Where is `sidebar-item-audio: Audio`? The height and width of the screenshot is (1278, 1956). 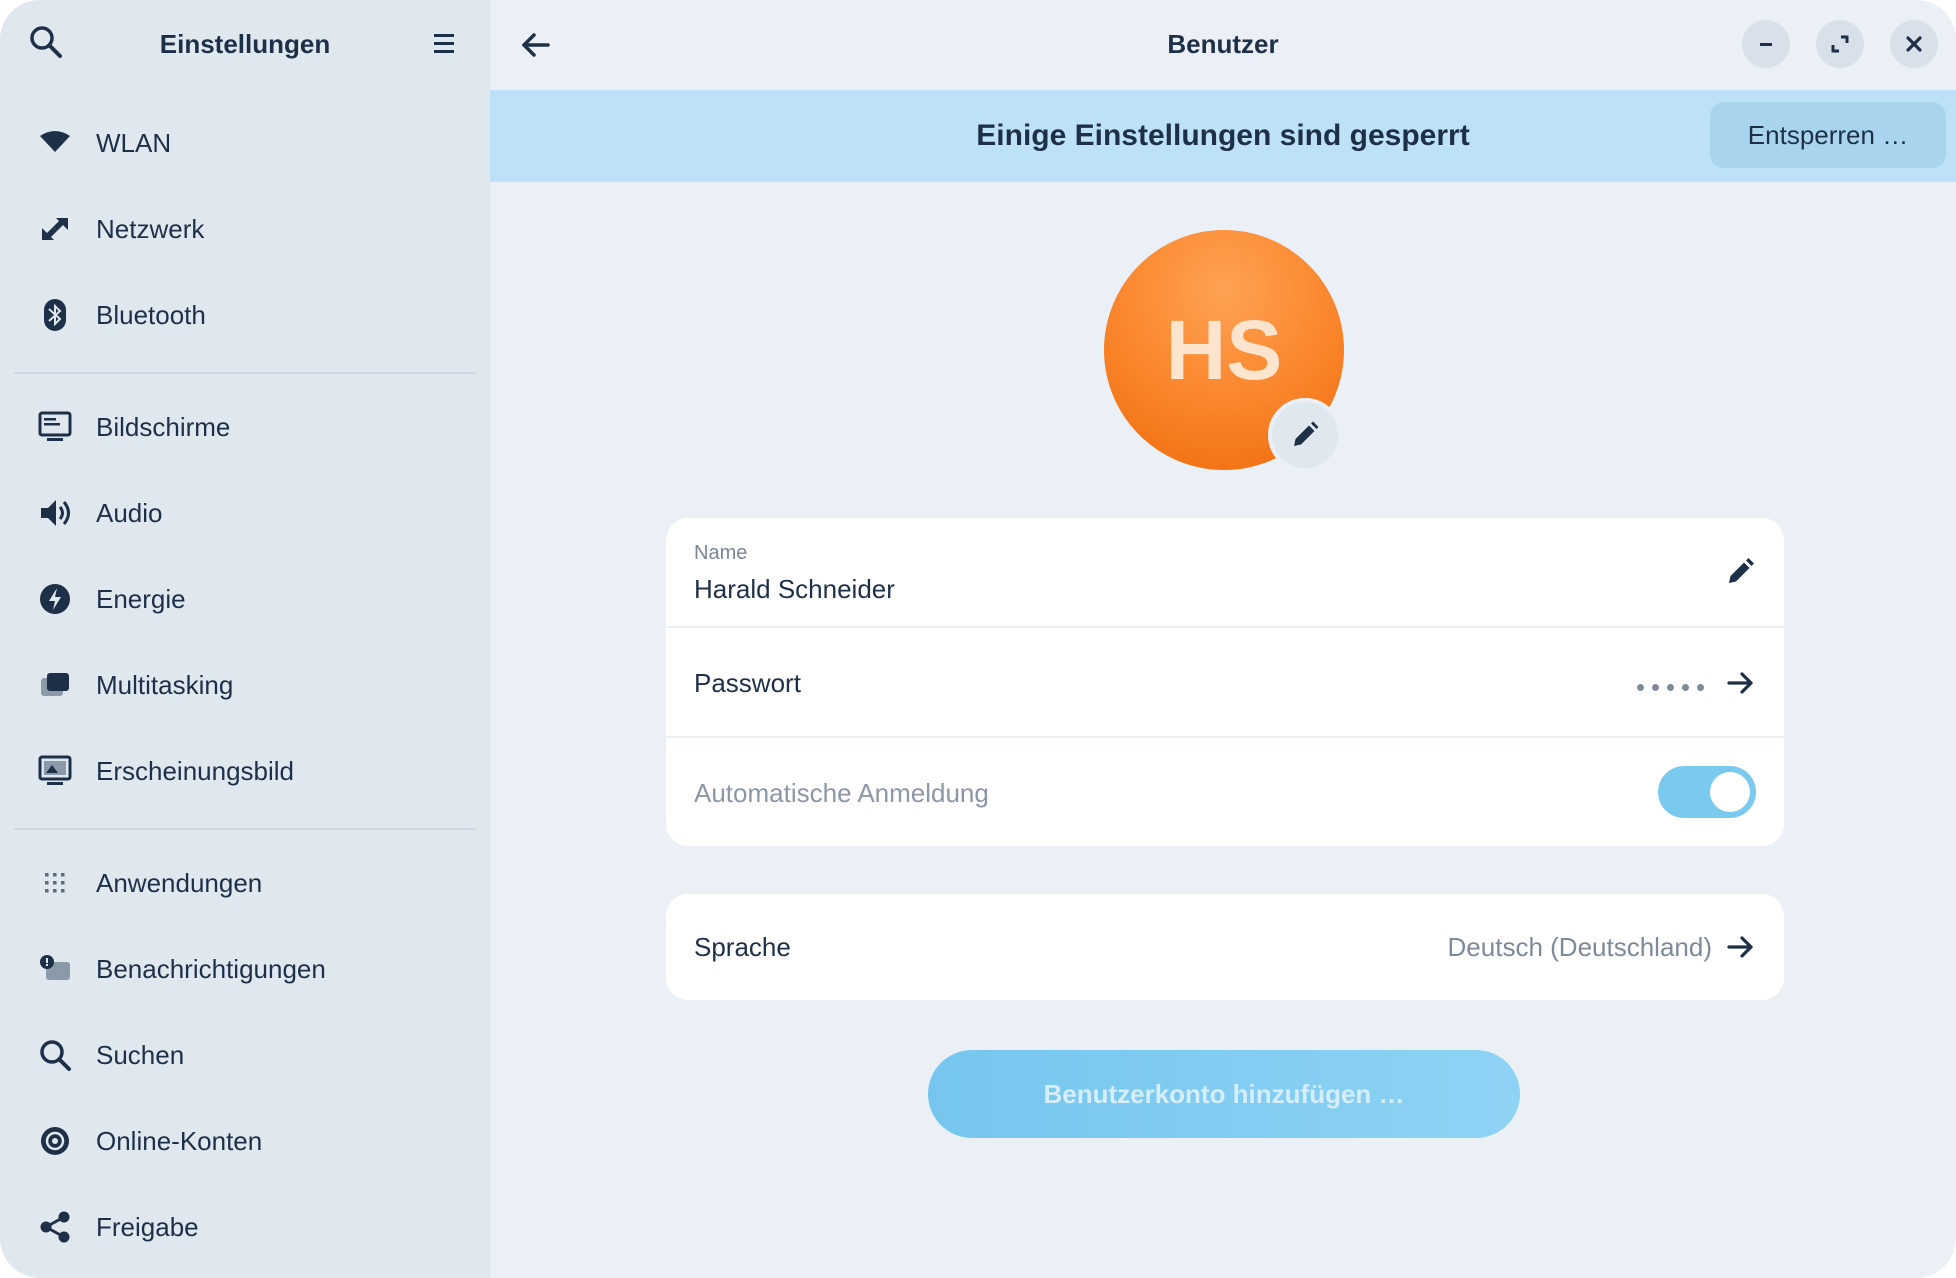 sidebar-item-audio: Audio is located at coordinates (245, 513).